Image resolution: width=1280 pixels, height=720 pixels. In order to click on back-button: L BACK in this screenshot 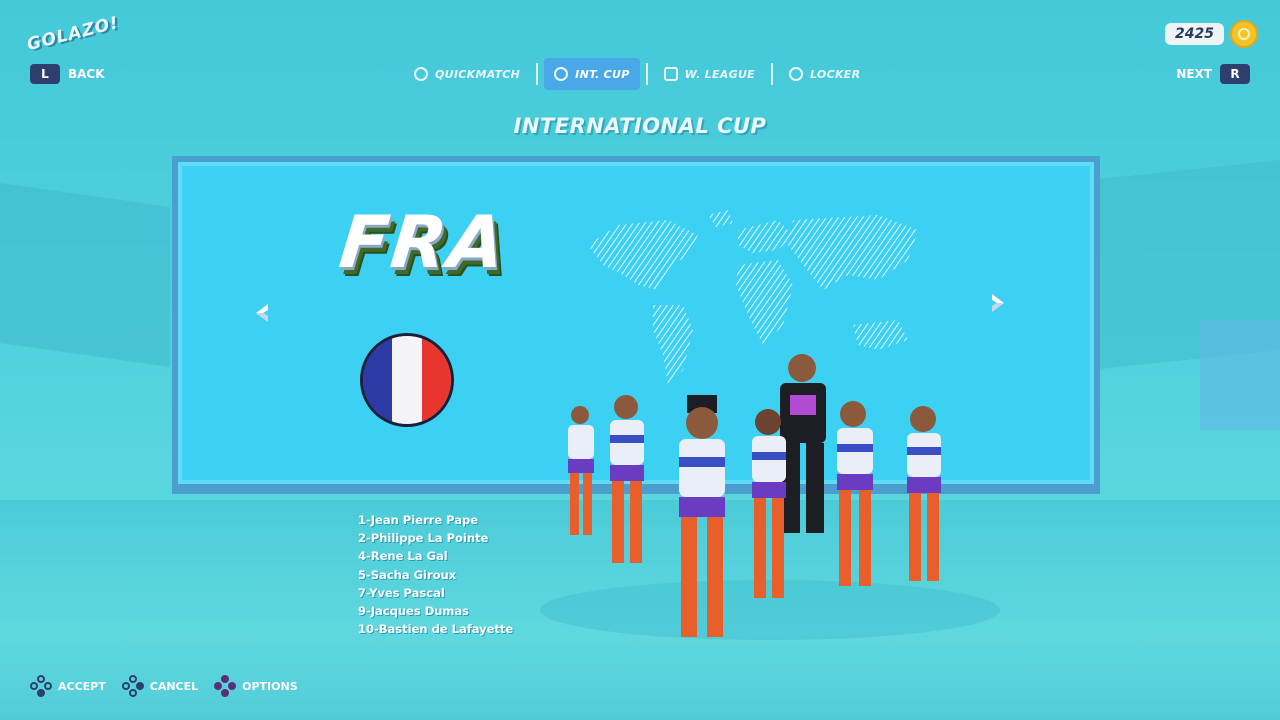, I will do `click(67, 74)`.